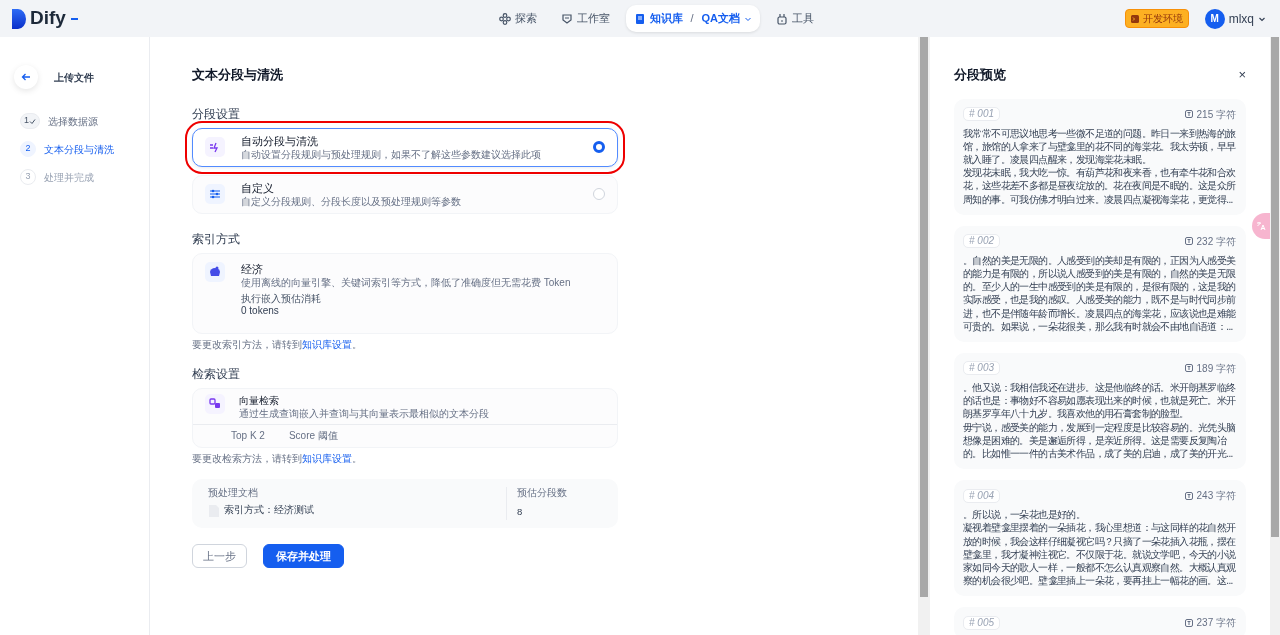 The image size is (1280, 635). I want to click on terminal-icon, so click(1134, 18).